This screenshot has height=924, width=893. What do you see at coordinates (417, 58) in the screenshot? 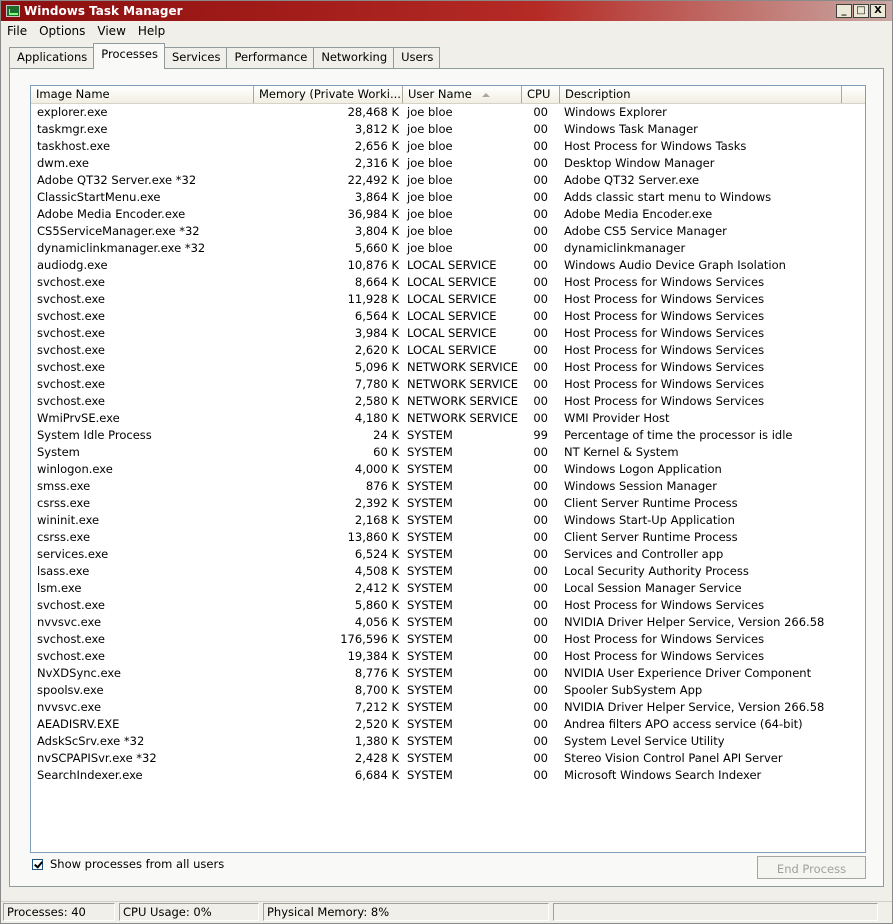
I see `tab-users: Users` at bounding box center [417, 58].